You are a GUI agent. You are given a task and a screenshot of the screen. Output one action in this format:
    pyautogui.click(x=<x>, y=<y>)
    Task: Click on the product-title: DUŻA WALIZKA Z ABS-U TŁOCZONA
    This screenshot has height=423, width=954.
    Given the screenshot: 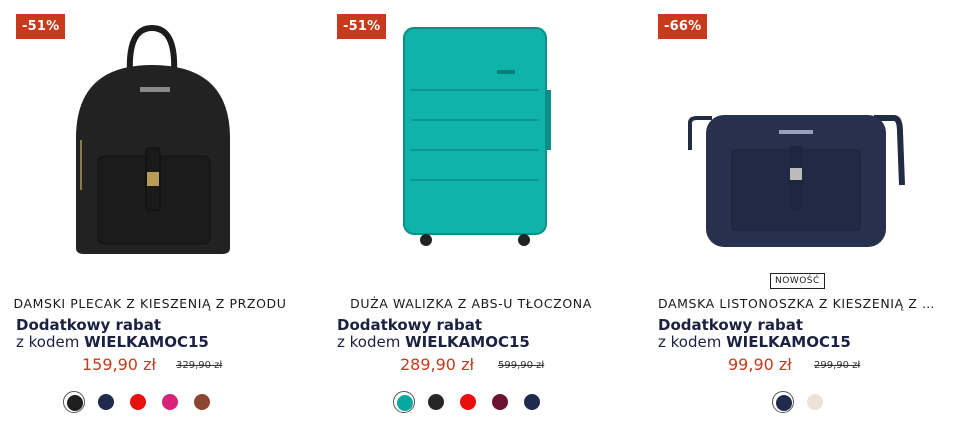 What is the action you would take?
    pyautogui.click(x=471, y=303)
    